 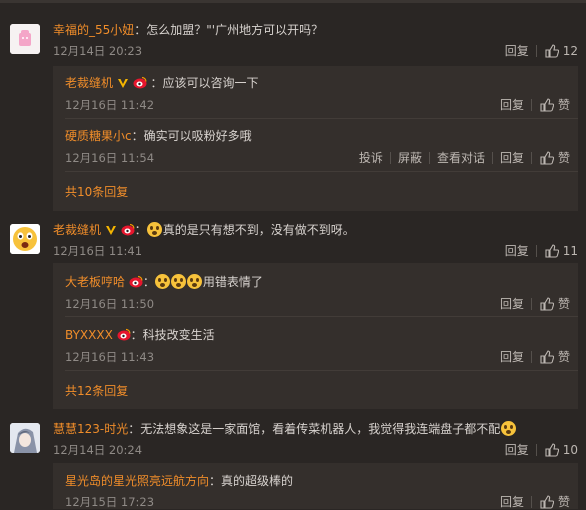 What do you see at coordinates (191, 136) in the screenshot?
I see `reply-text: ：确实可以吸粉好多哦` at bounding box center [191, 136].